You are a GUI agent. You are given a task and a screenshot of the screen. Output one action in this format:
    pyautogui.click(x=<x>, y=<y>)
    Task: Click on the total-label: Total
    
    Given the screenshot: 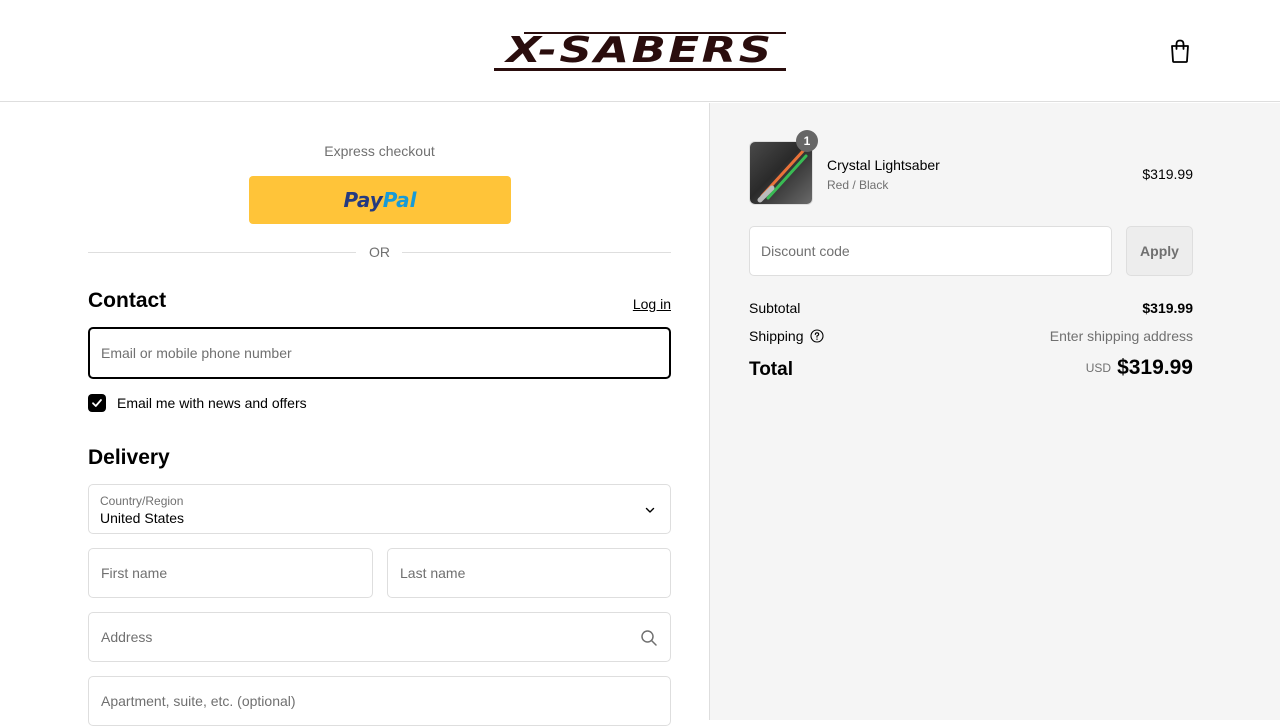 What is the action you would take?
    pyautogui.click(x=771, y=369)
    